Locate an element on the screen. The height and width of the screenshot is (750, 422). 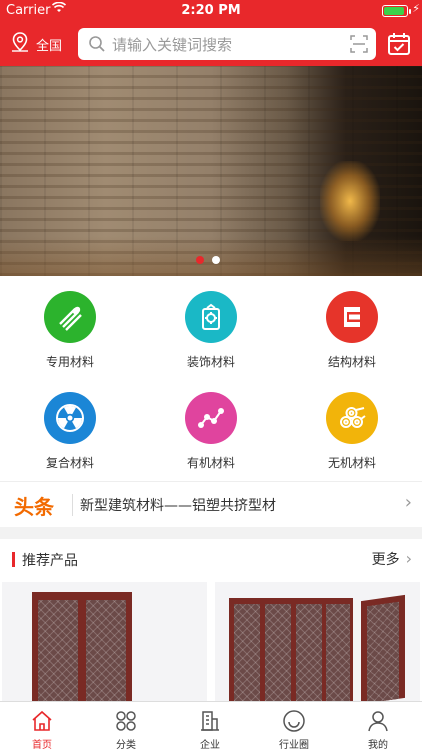
molecule-icon is located at coordinates (211, 418).